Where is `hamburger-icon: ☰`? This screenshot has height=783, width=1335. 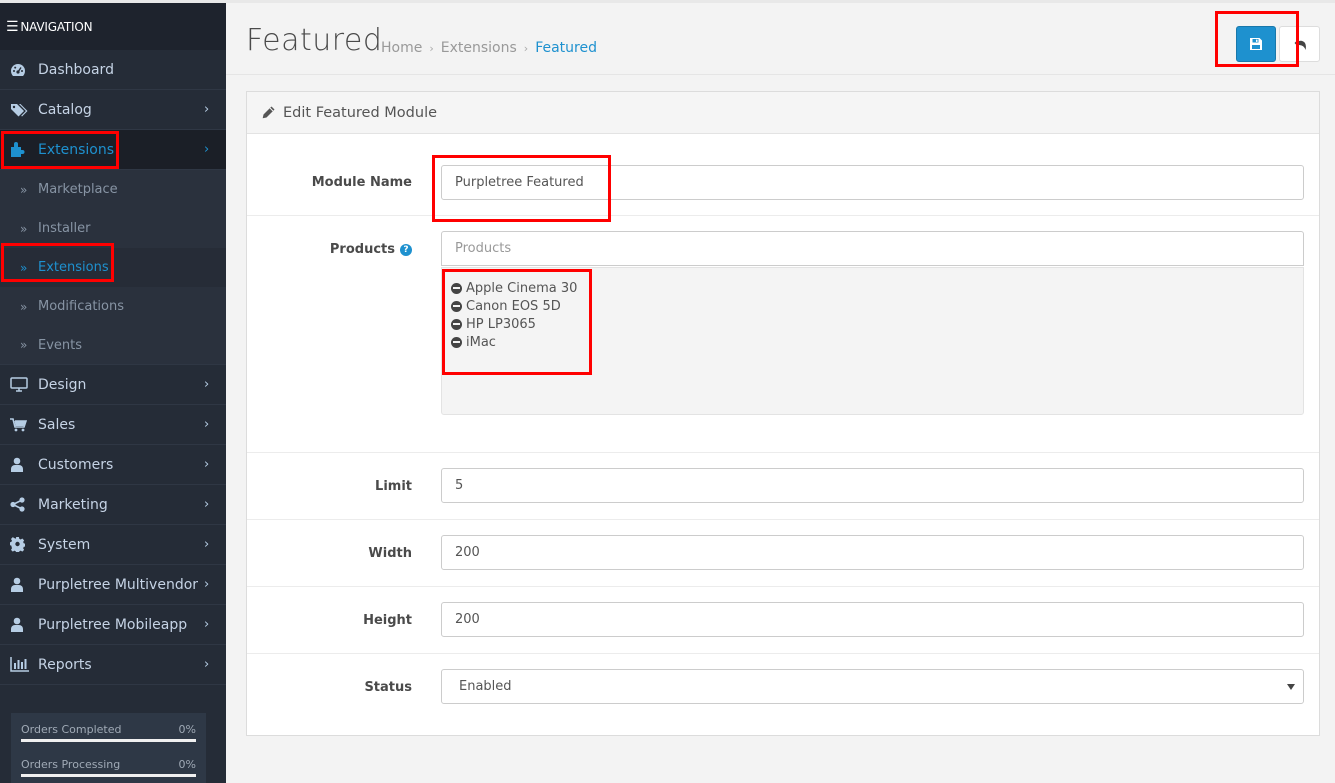
hamburger-icon: ☰ is located at coordinates (12, 26).